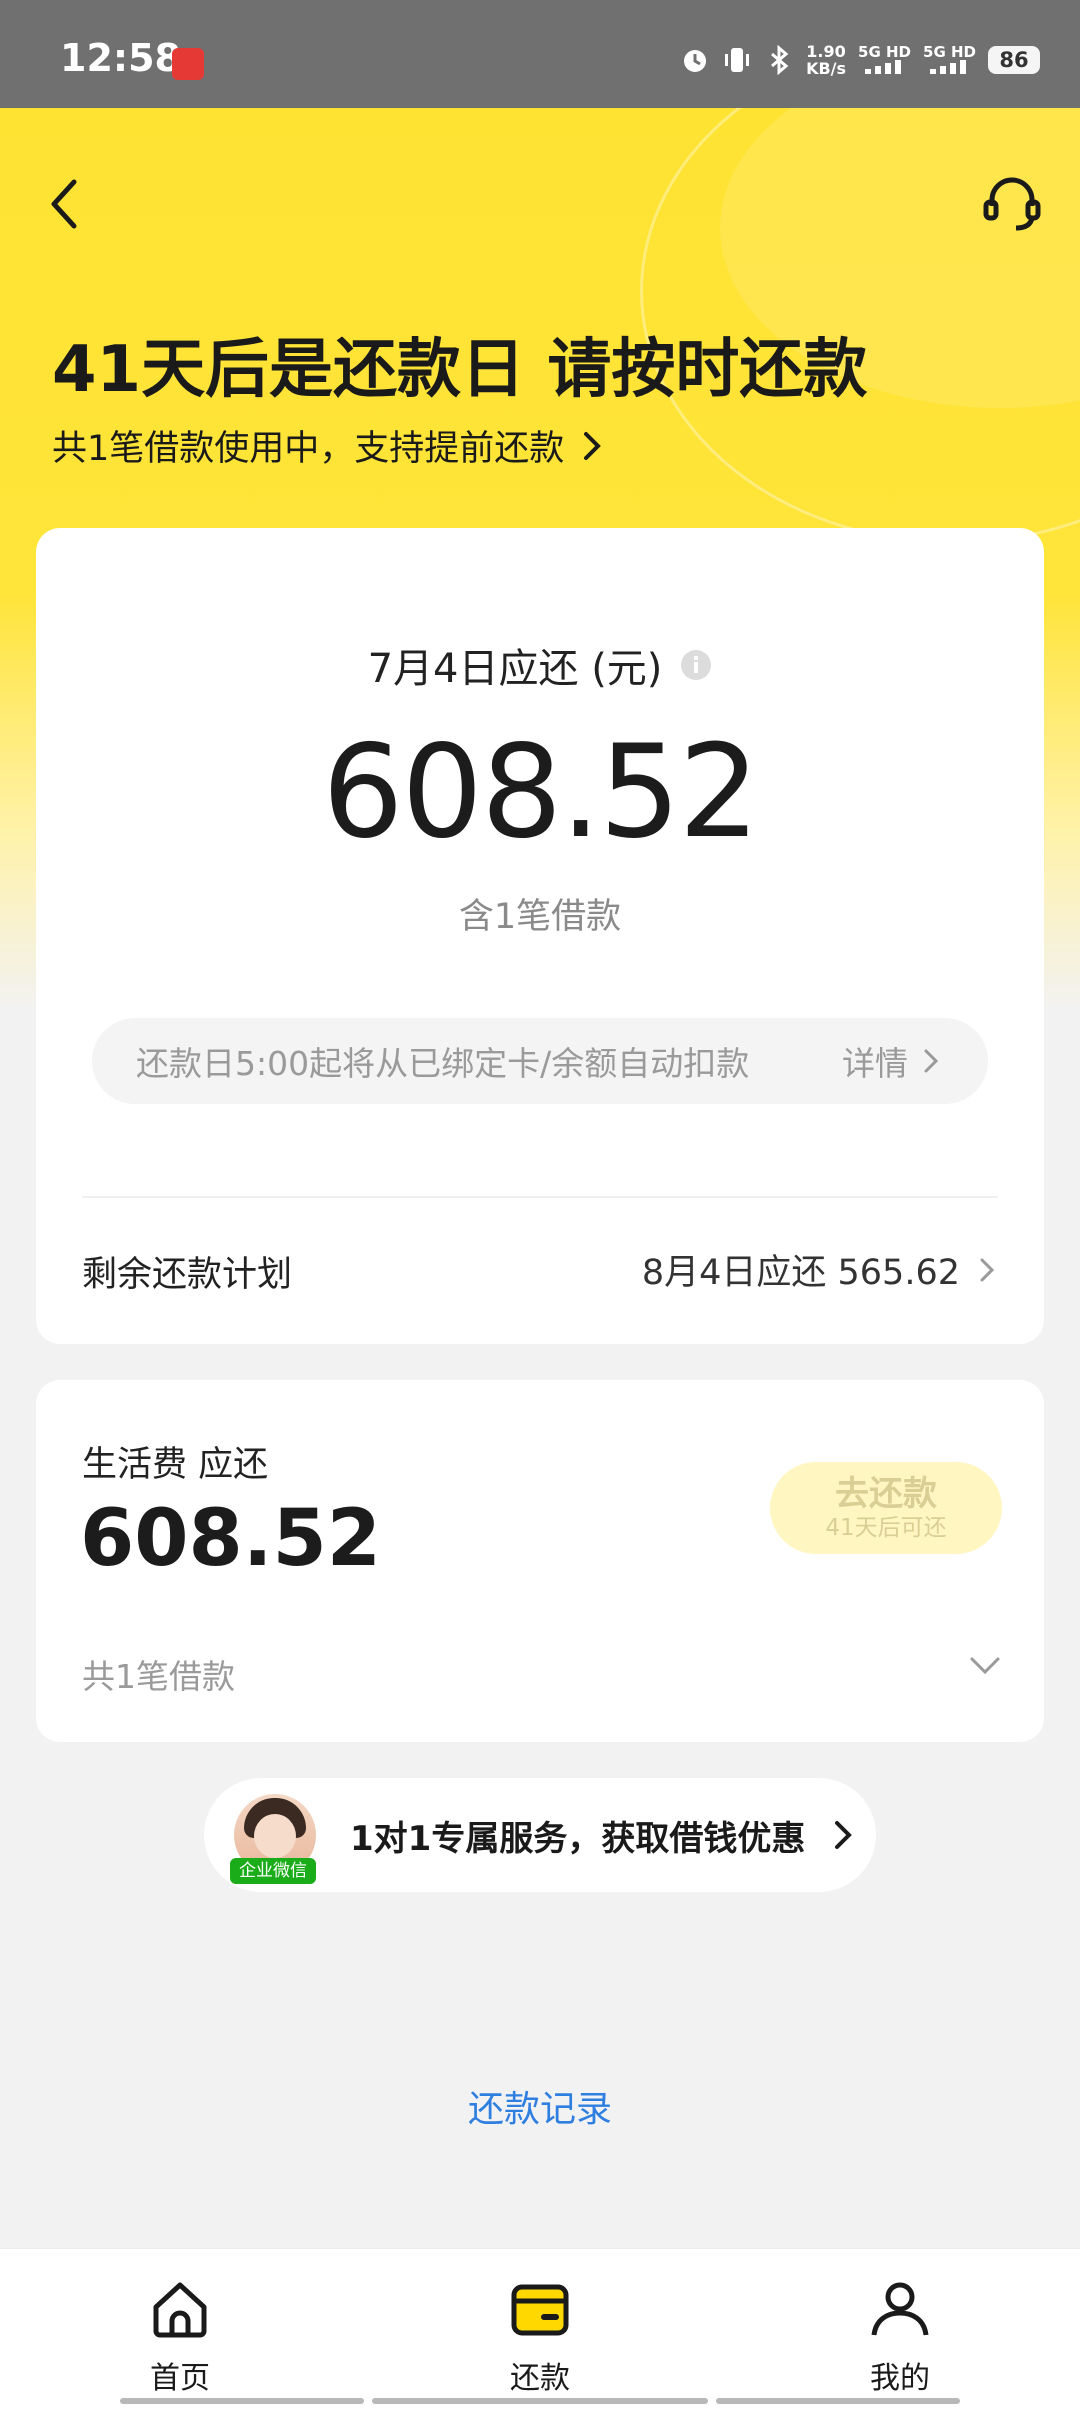  I want to click on repayment-records-link: 还款记录, so click(540, 2106).